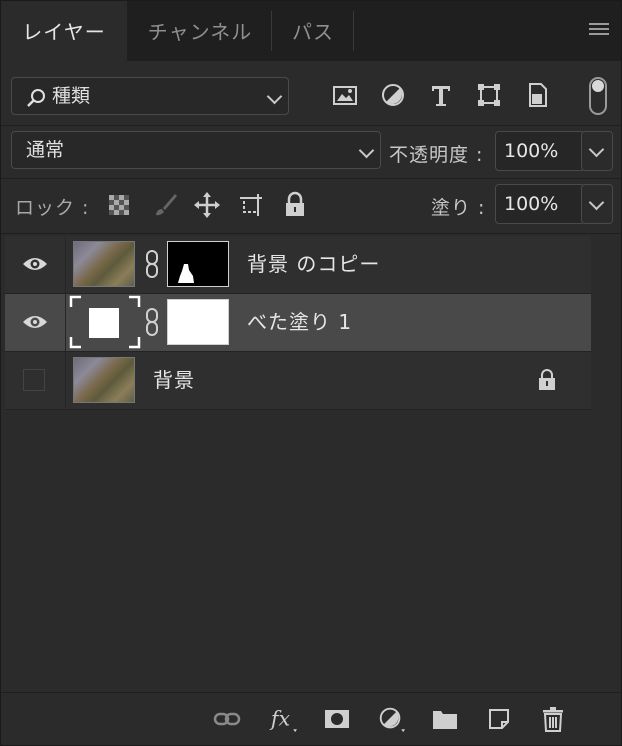 The width and height of the screenshot is (622, 746). Describe the element at coordinates (200, 31) in the screenshot. I see `tab-channels: チャンネル` at that location.